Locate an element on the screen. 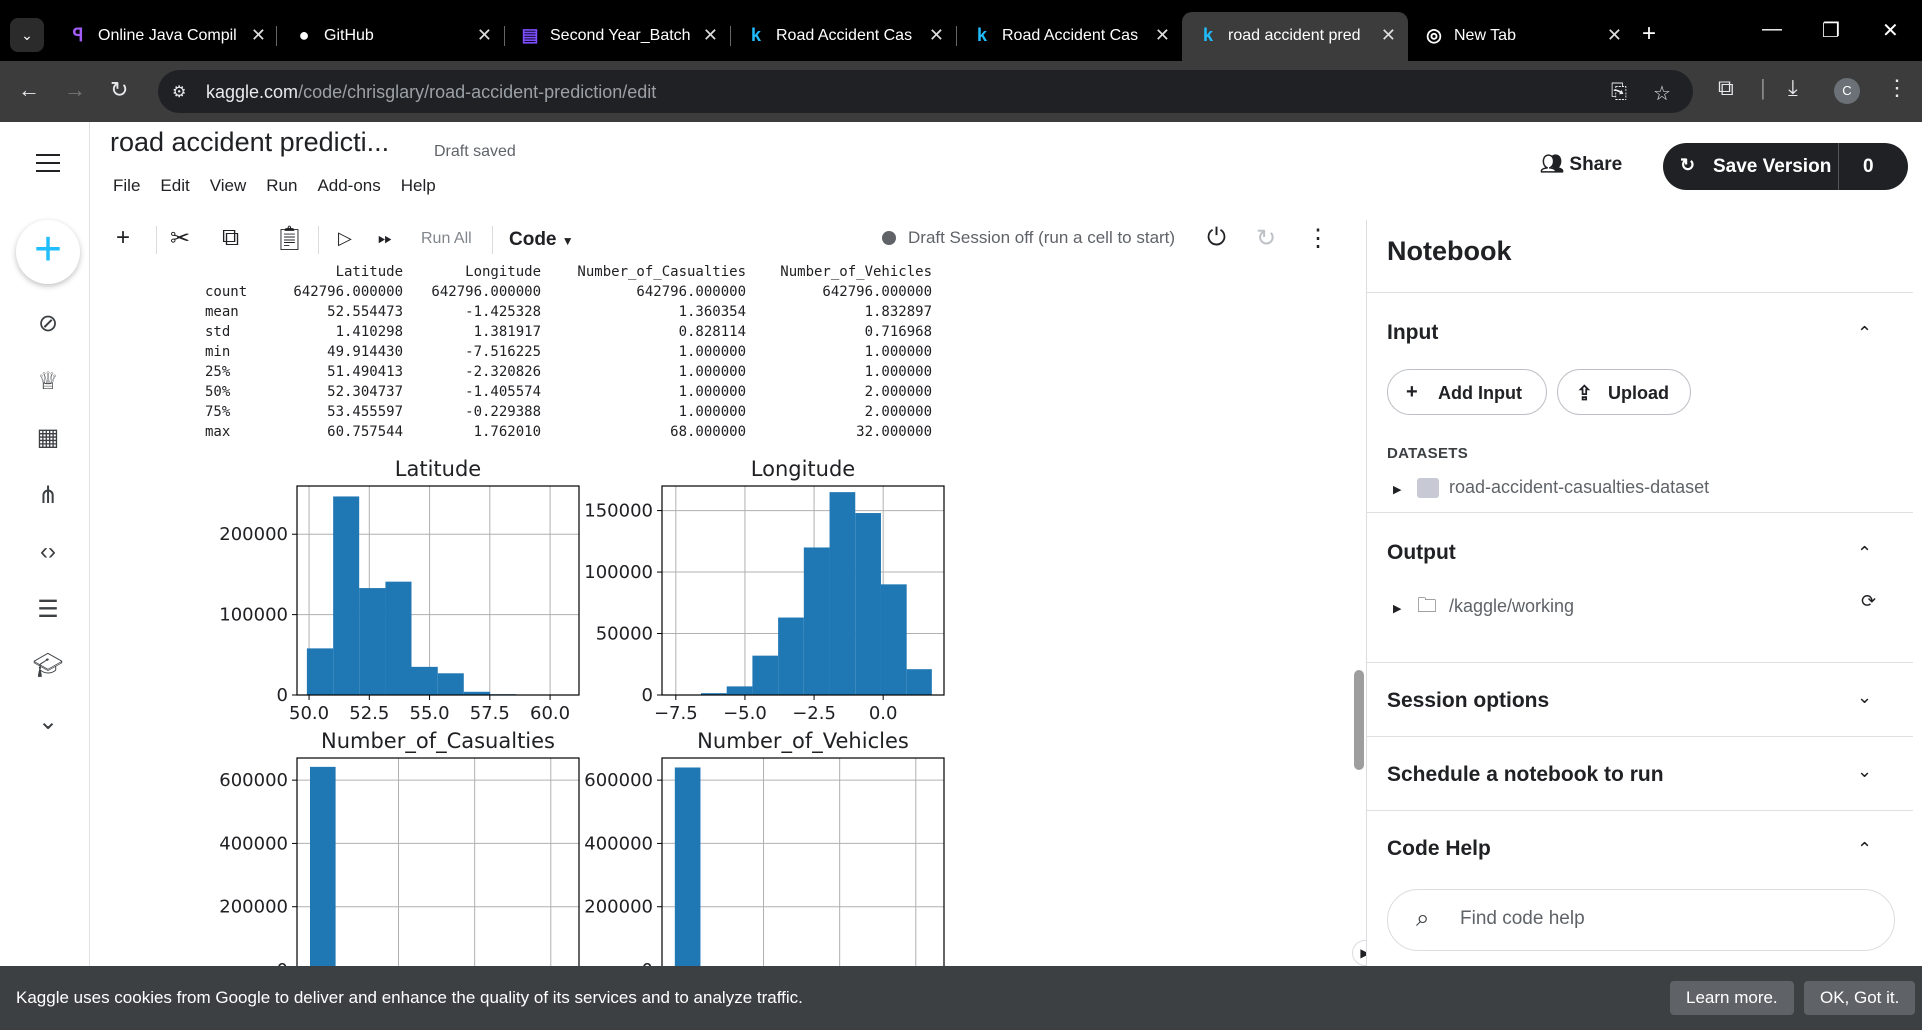 This screenshot has width=1922, height=1030. upload-button: ⇪ Upload is located at coordinates (1624, 392).